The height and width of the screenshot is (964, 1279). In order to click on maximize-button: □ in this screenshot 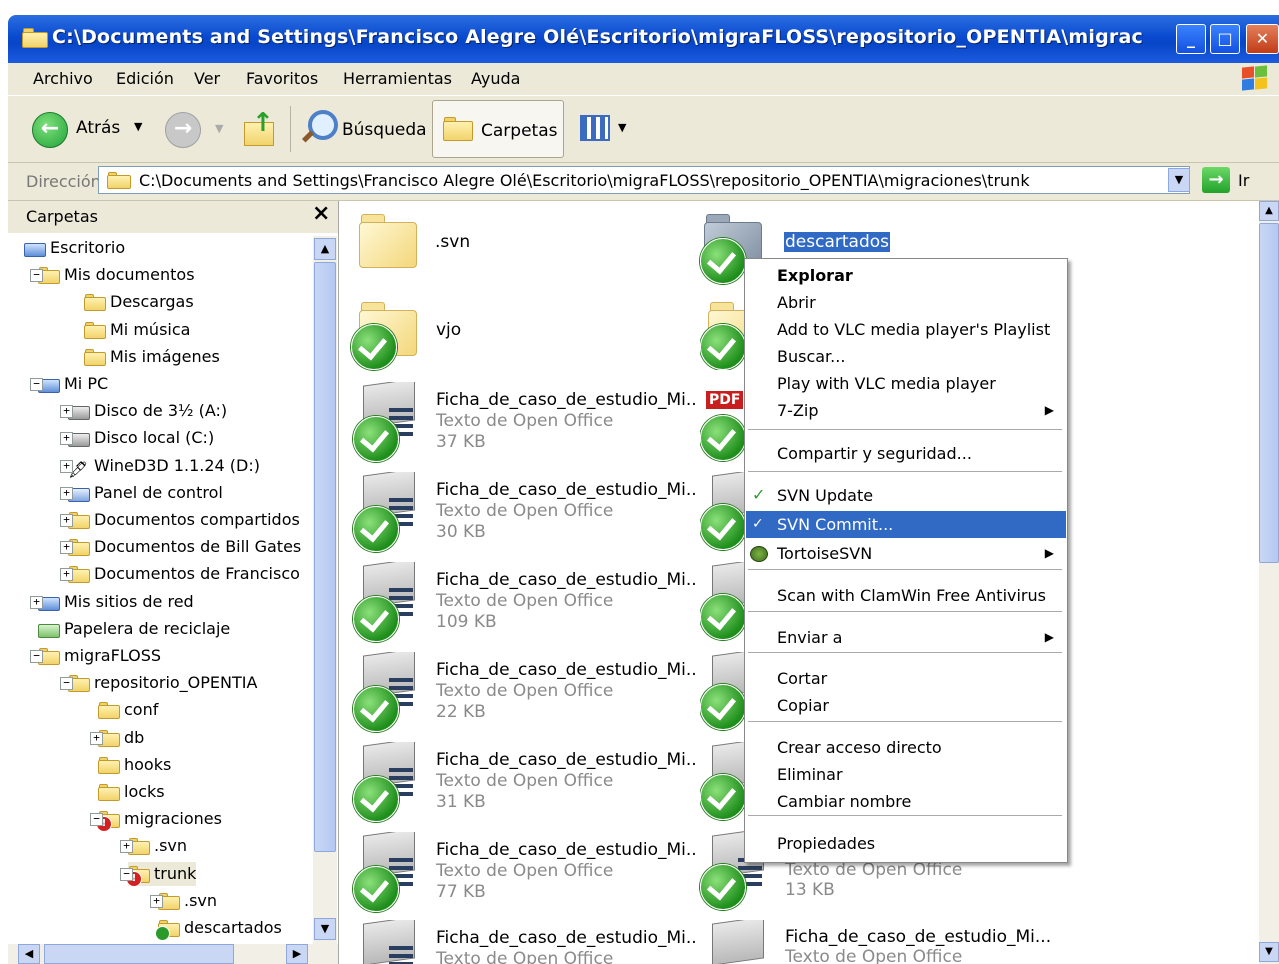, I will do `click(1225, 39)`.